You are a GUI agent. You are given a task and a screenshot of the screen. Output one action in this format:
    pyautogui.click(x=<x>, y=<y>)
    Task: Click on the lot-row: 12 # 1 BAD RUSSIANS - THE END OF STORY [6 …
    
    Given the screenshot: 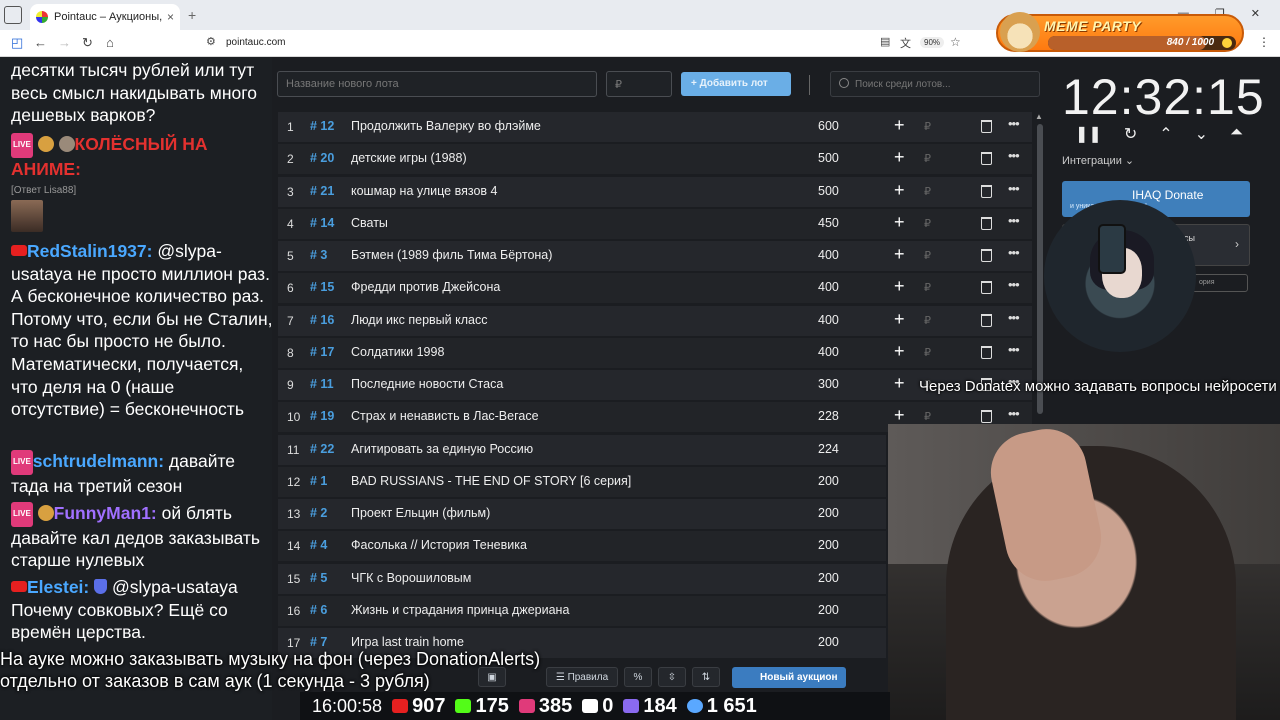 What is the action you would take?
    pyautogui.click(x=582, y=481)
    